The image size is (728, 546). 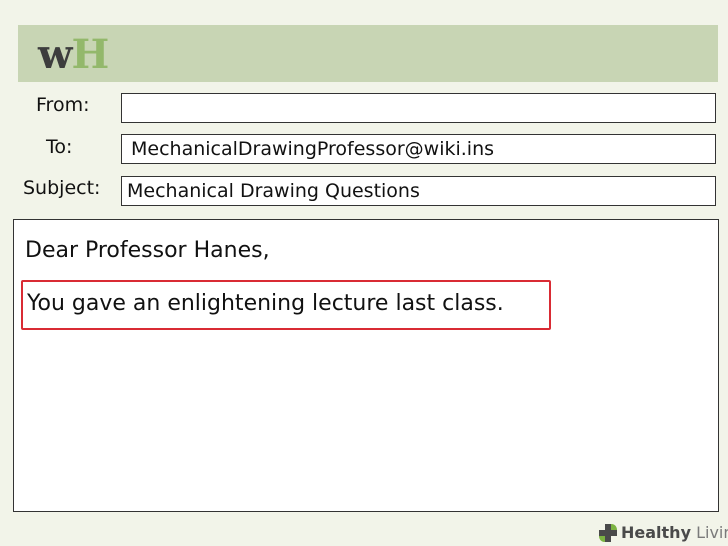 I want to click on subject-label: Subject:, so click(x=62, y=188).